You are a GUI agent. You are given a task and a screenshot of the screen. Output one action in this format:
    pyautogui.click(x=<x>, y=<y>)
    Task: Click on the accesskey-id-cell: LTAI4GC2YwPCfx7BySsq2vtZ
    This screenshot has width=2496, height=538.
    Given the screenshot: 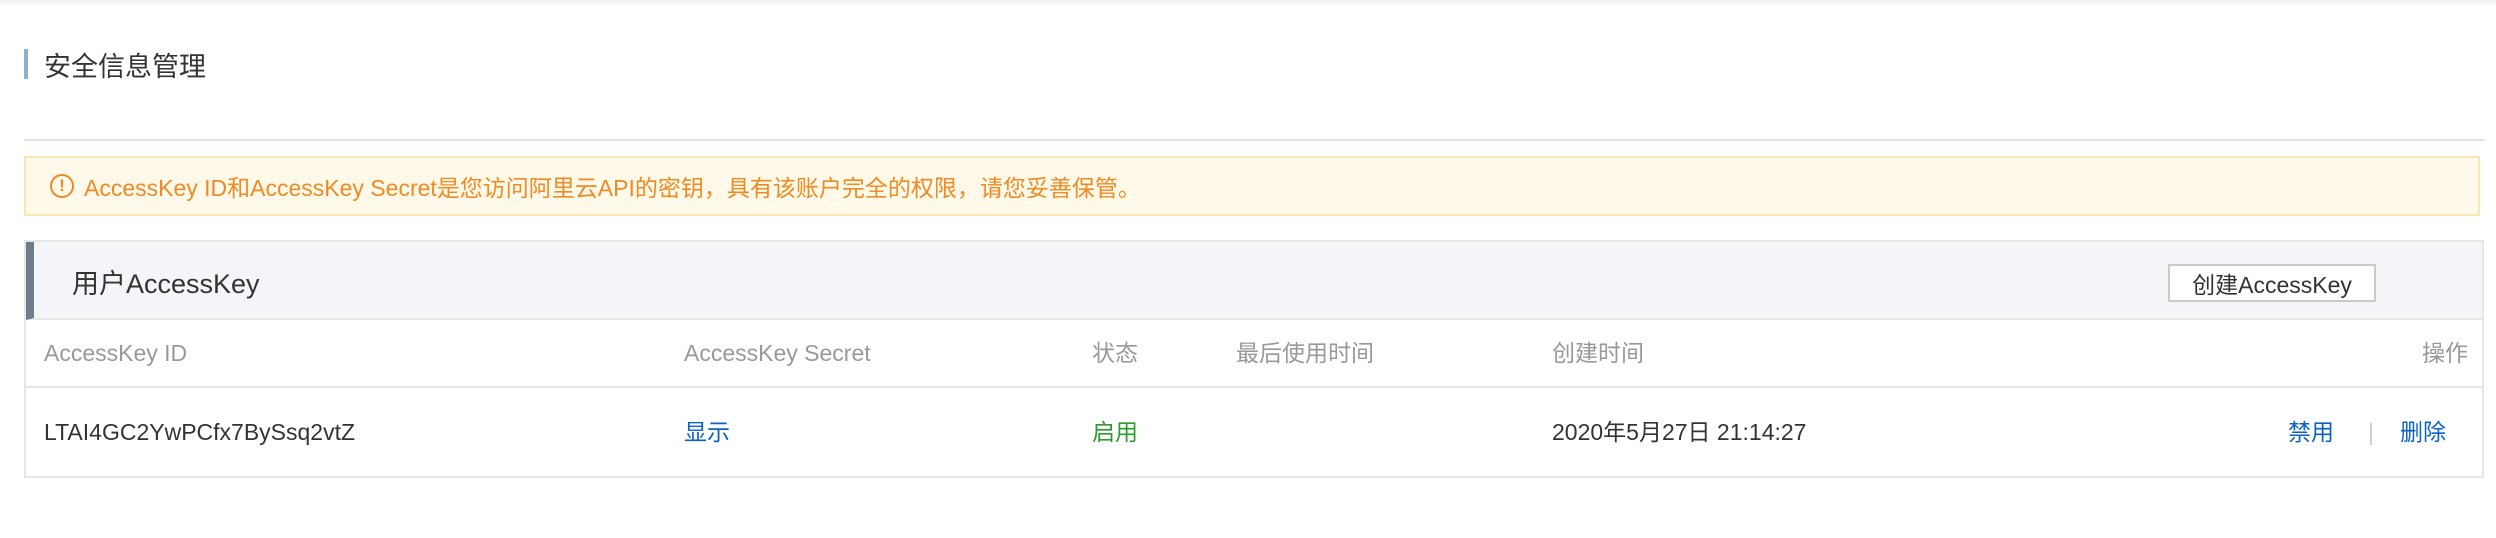 What is the action you would take?
    pyautogui.click(x=200, y=432)
    